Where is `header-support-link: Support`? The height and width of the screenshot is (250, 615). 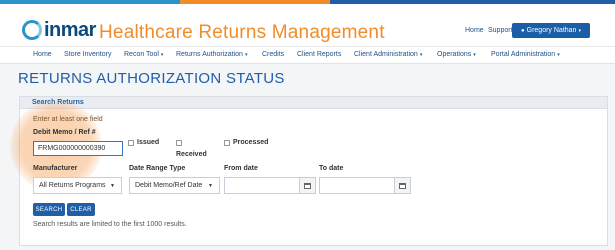 header-support-link: Support is located at coordinates (500, 30).